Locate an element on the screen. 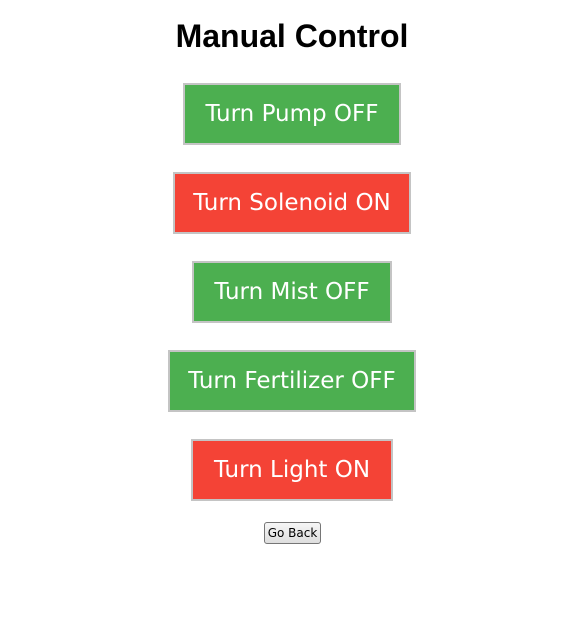 This screenshot has height=617, width=563. go-back-button: Go Back is located at coordinates (292, 533).